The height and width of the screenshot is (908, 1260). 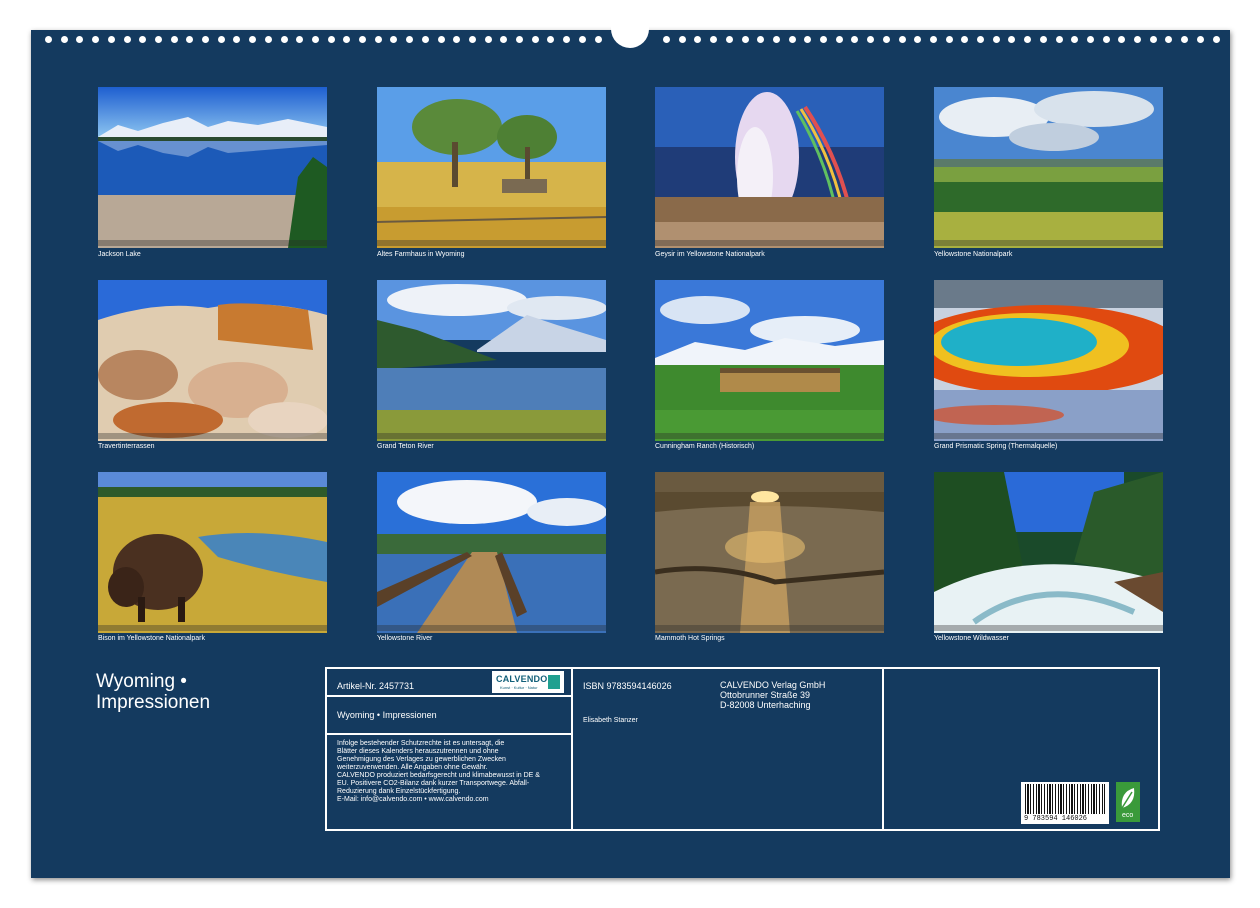 I want to click on photo-yellowstone-river, so click(x=491, y=552).